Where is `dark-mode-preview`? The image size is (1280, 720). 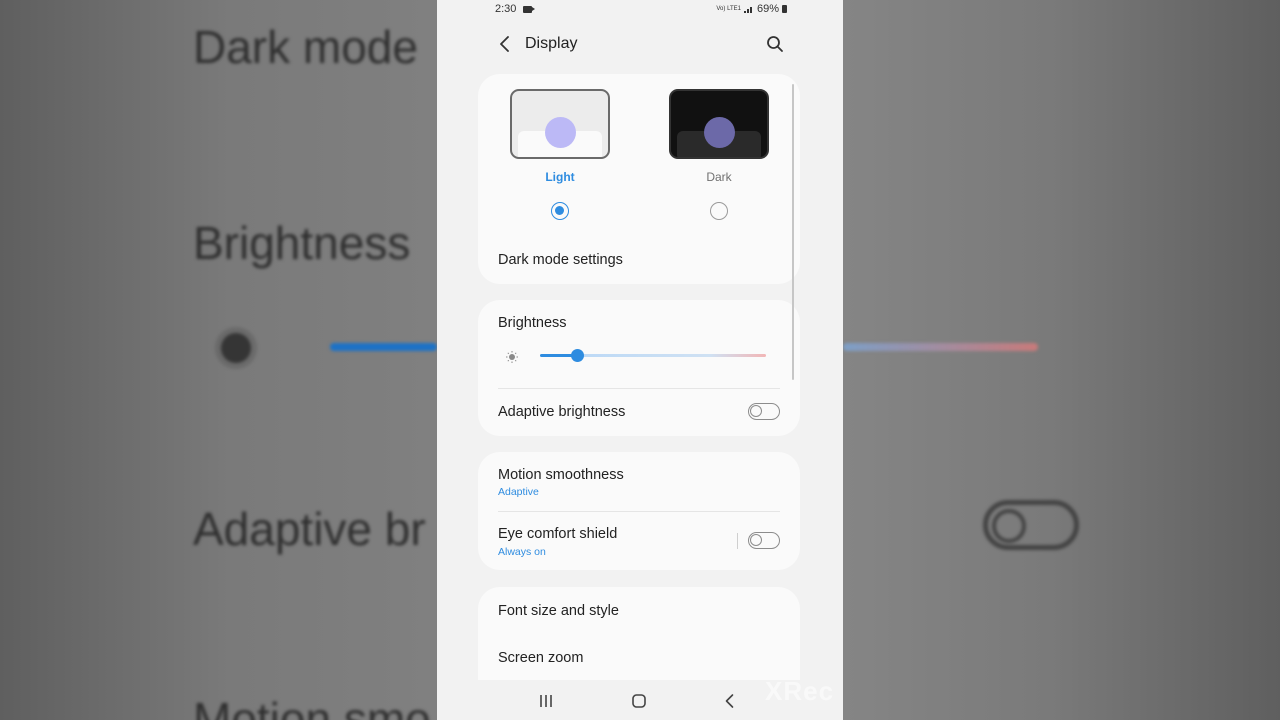 dark-mode-preview is located at coordinates (719, 124).